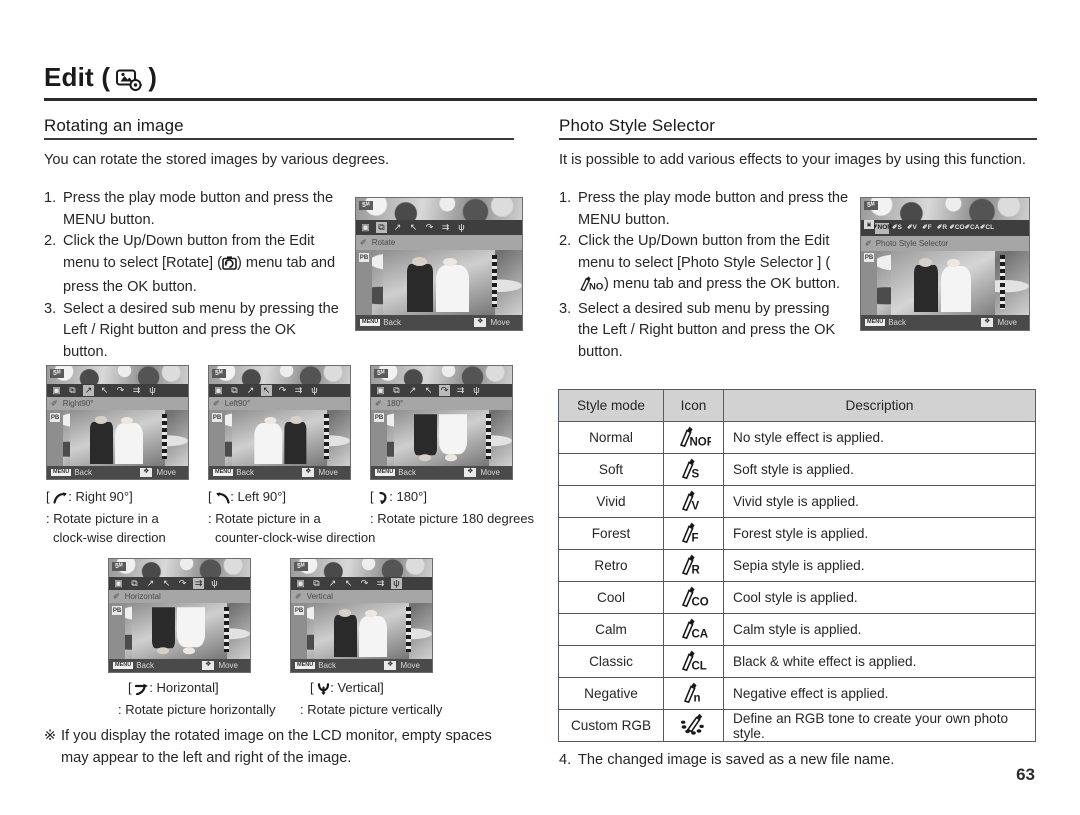  I want to click on section-heading-rotating: Rotating an image, so click(114, 125).